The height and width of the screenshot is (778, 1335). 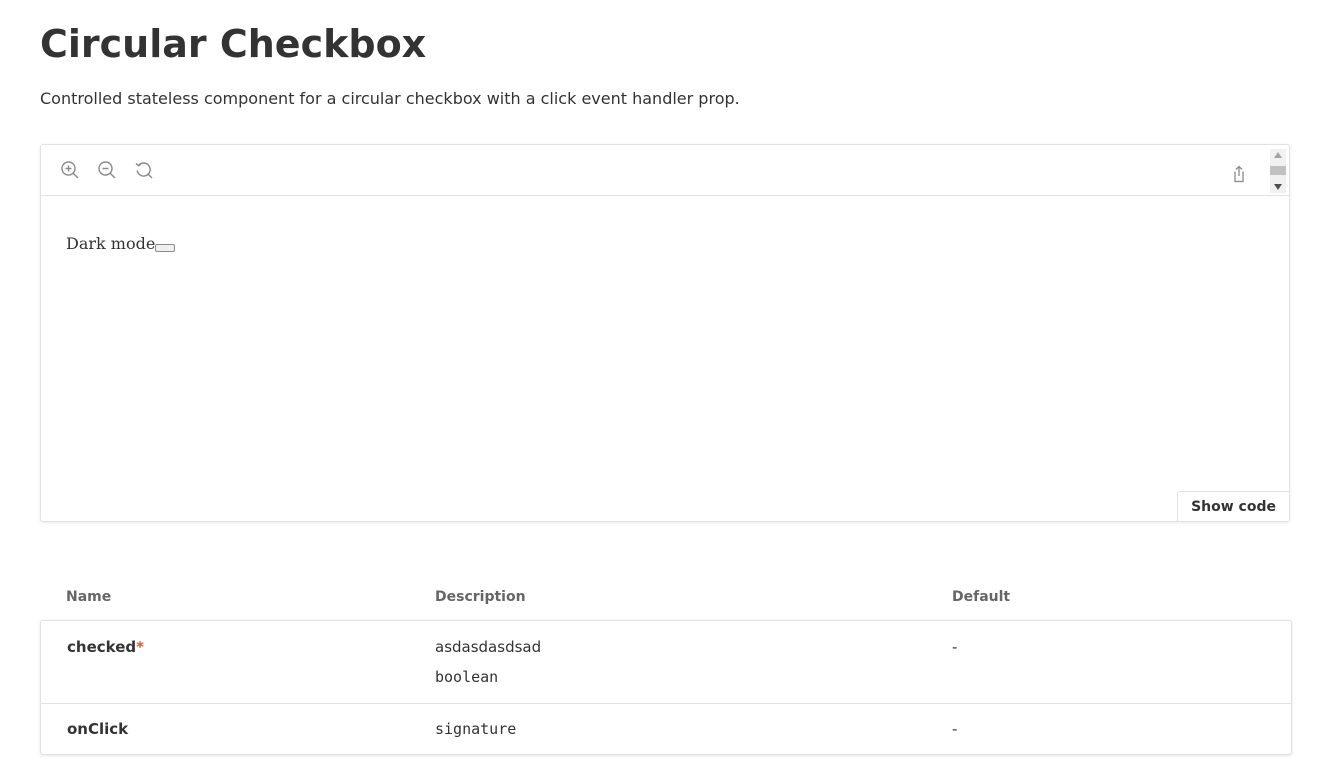 What do you see at coordinates (140, 647) in the screenshot?
I see `required-marker: *` at bounding box center [140, 647].